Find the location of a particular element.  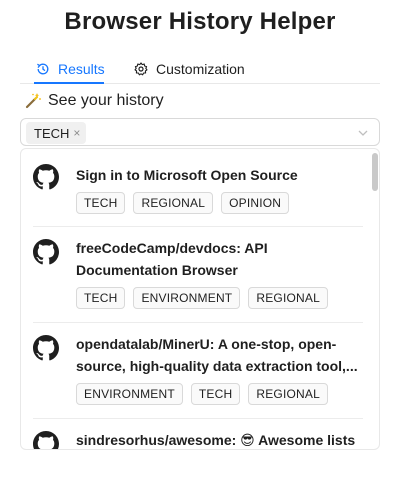

result-title: sindresorhus/awesome: 😎 Awesome lists is located at coordinates (220, 439).